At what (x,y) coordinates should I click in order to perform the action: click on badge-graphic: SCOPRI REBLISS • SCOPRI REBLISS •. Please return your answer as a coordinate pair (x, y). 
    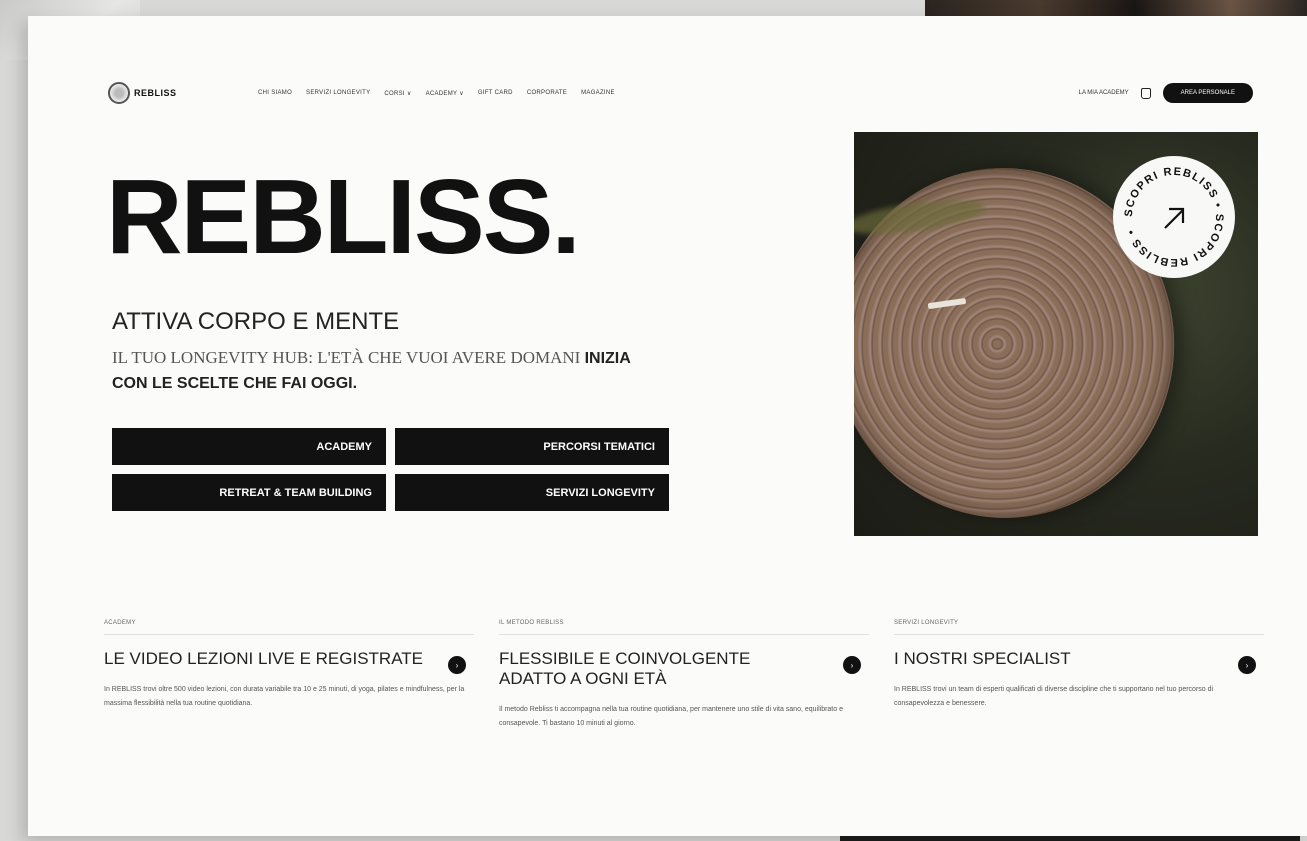
    Looking at the image, I should click on (1174, 217).